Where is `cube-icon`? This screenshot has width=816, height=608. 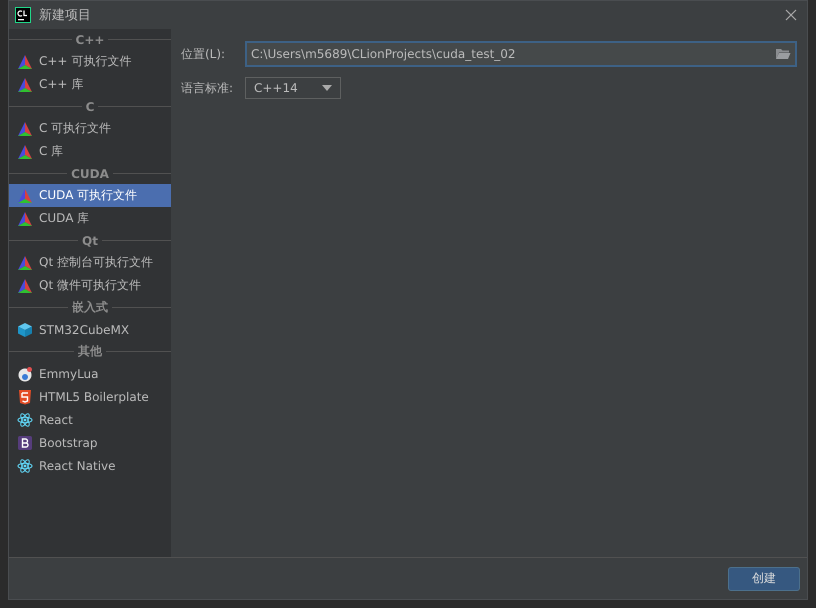 cube-icon is located at coordinates (25, 330).